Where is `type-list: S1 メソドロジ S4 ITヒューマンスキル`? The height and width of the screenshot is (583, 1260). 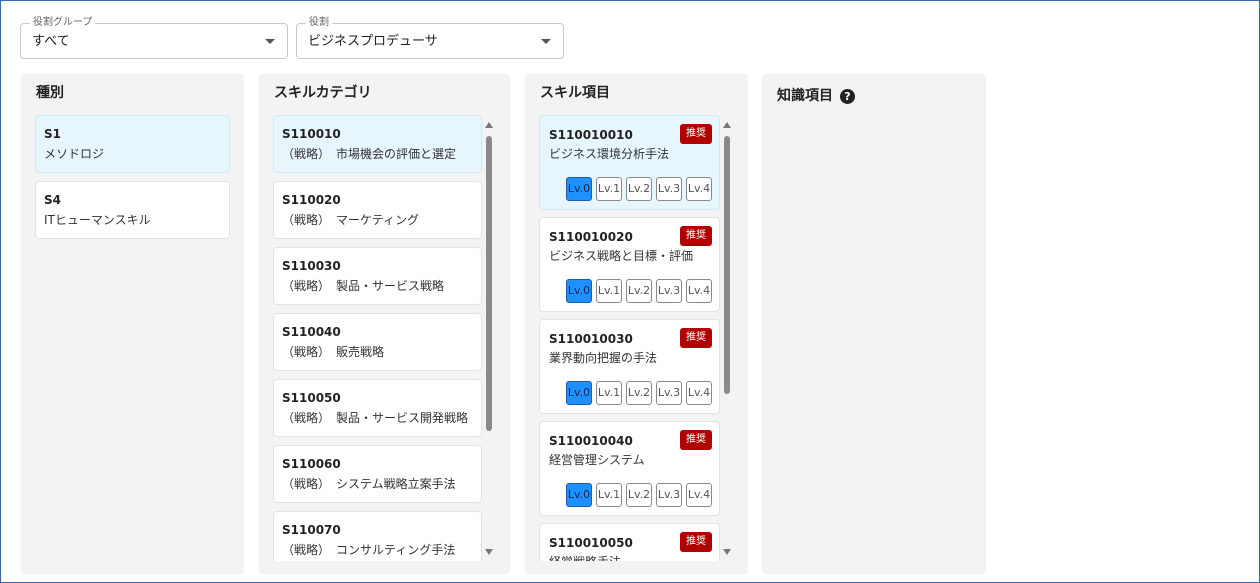
type-list: S1 メソドロジ S4 ITヒューマンスキル is located at coordinates (132, 181).